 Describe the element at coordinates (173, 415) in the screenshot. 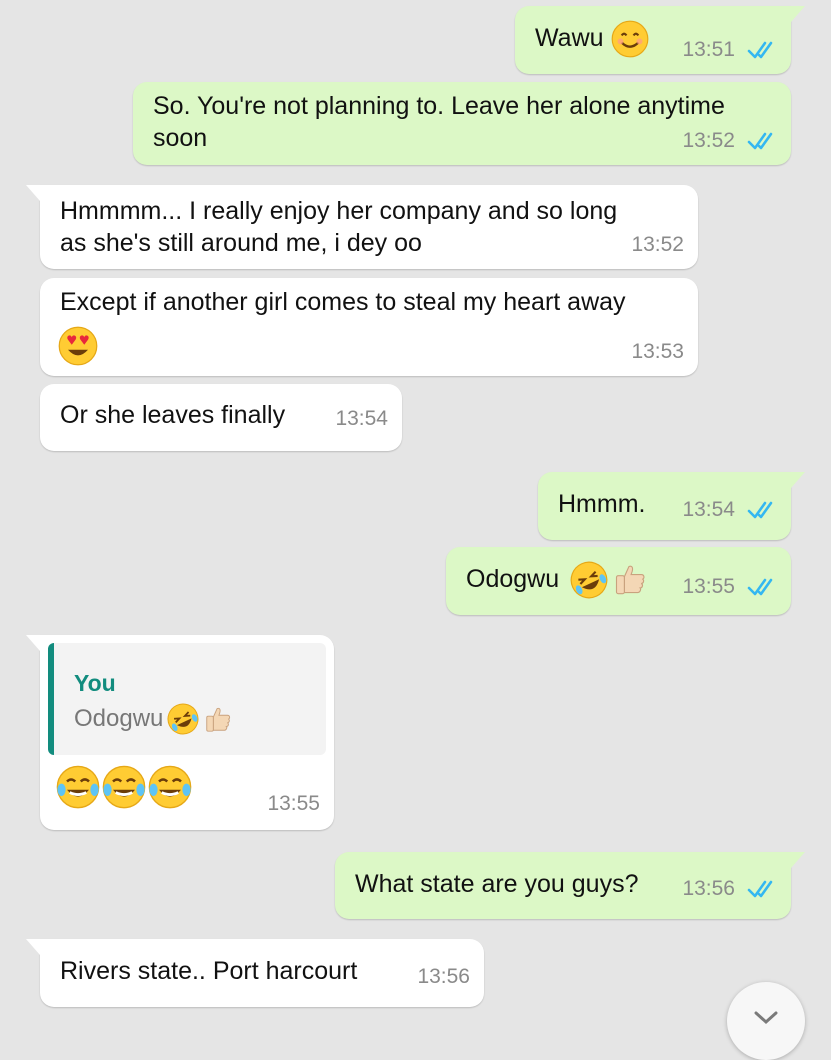

I see `message-text: Or she leaves finally` at that location.